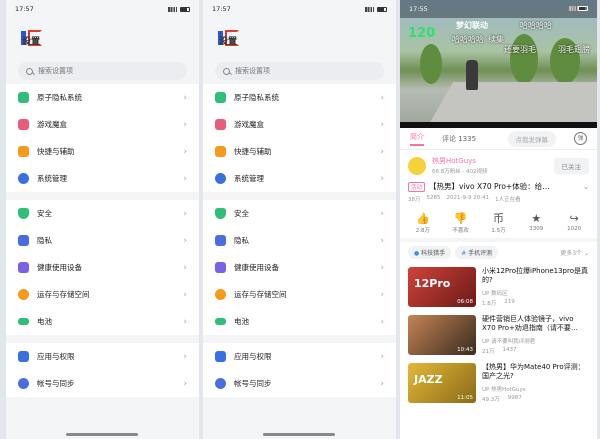 This screenshot has width=600, height=439. What do you see at coordinates (220, 267) in the screenshot?
I see `hourglass-icon` at bounding box center [220, 267].